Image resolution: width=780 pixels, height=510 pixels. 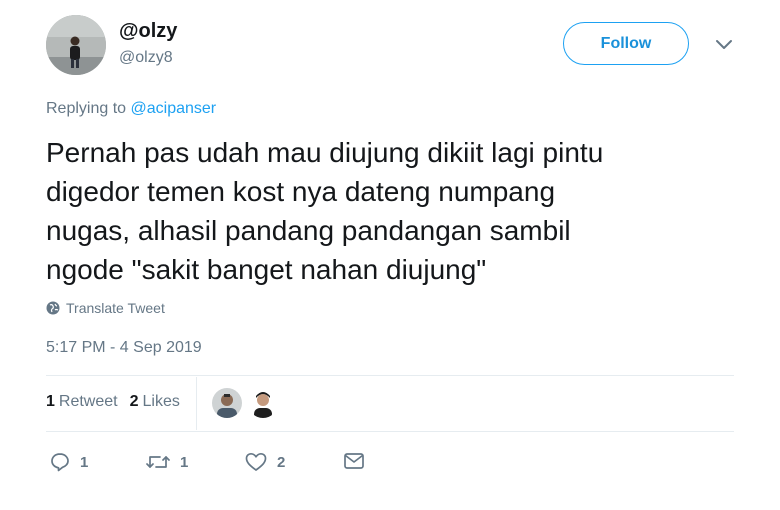 I want to click on author-avatar, so click(x=76, y=45).